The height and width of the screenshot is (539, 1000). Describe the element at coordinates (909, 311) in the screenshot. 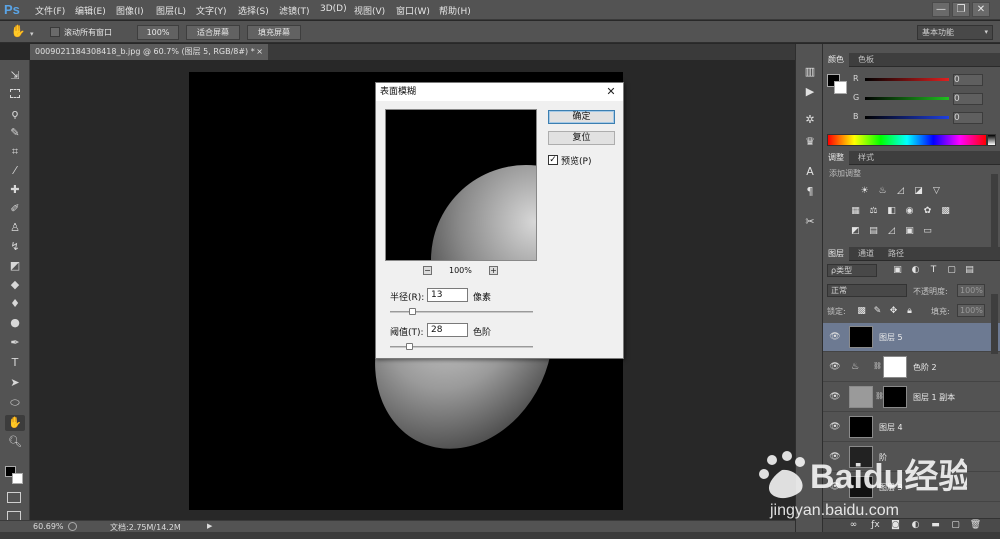

I see `lock-all-icon: 🔒︎` at that location.